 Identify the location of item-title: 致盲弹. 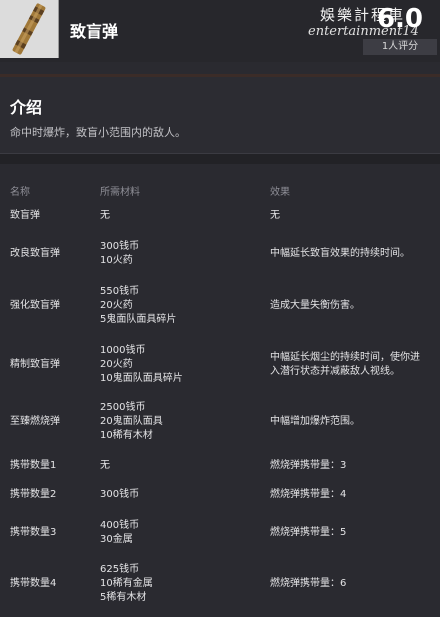
(94, 31).